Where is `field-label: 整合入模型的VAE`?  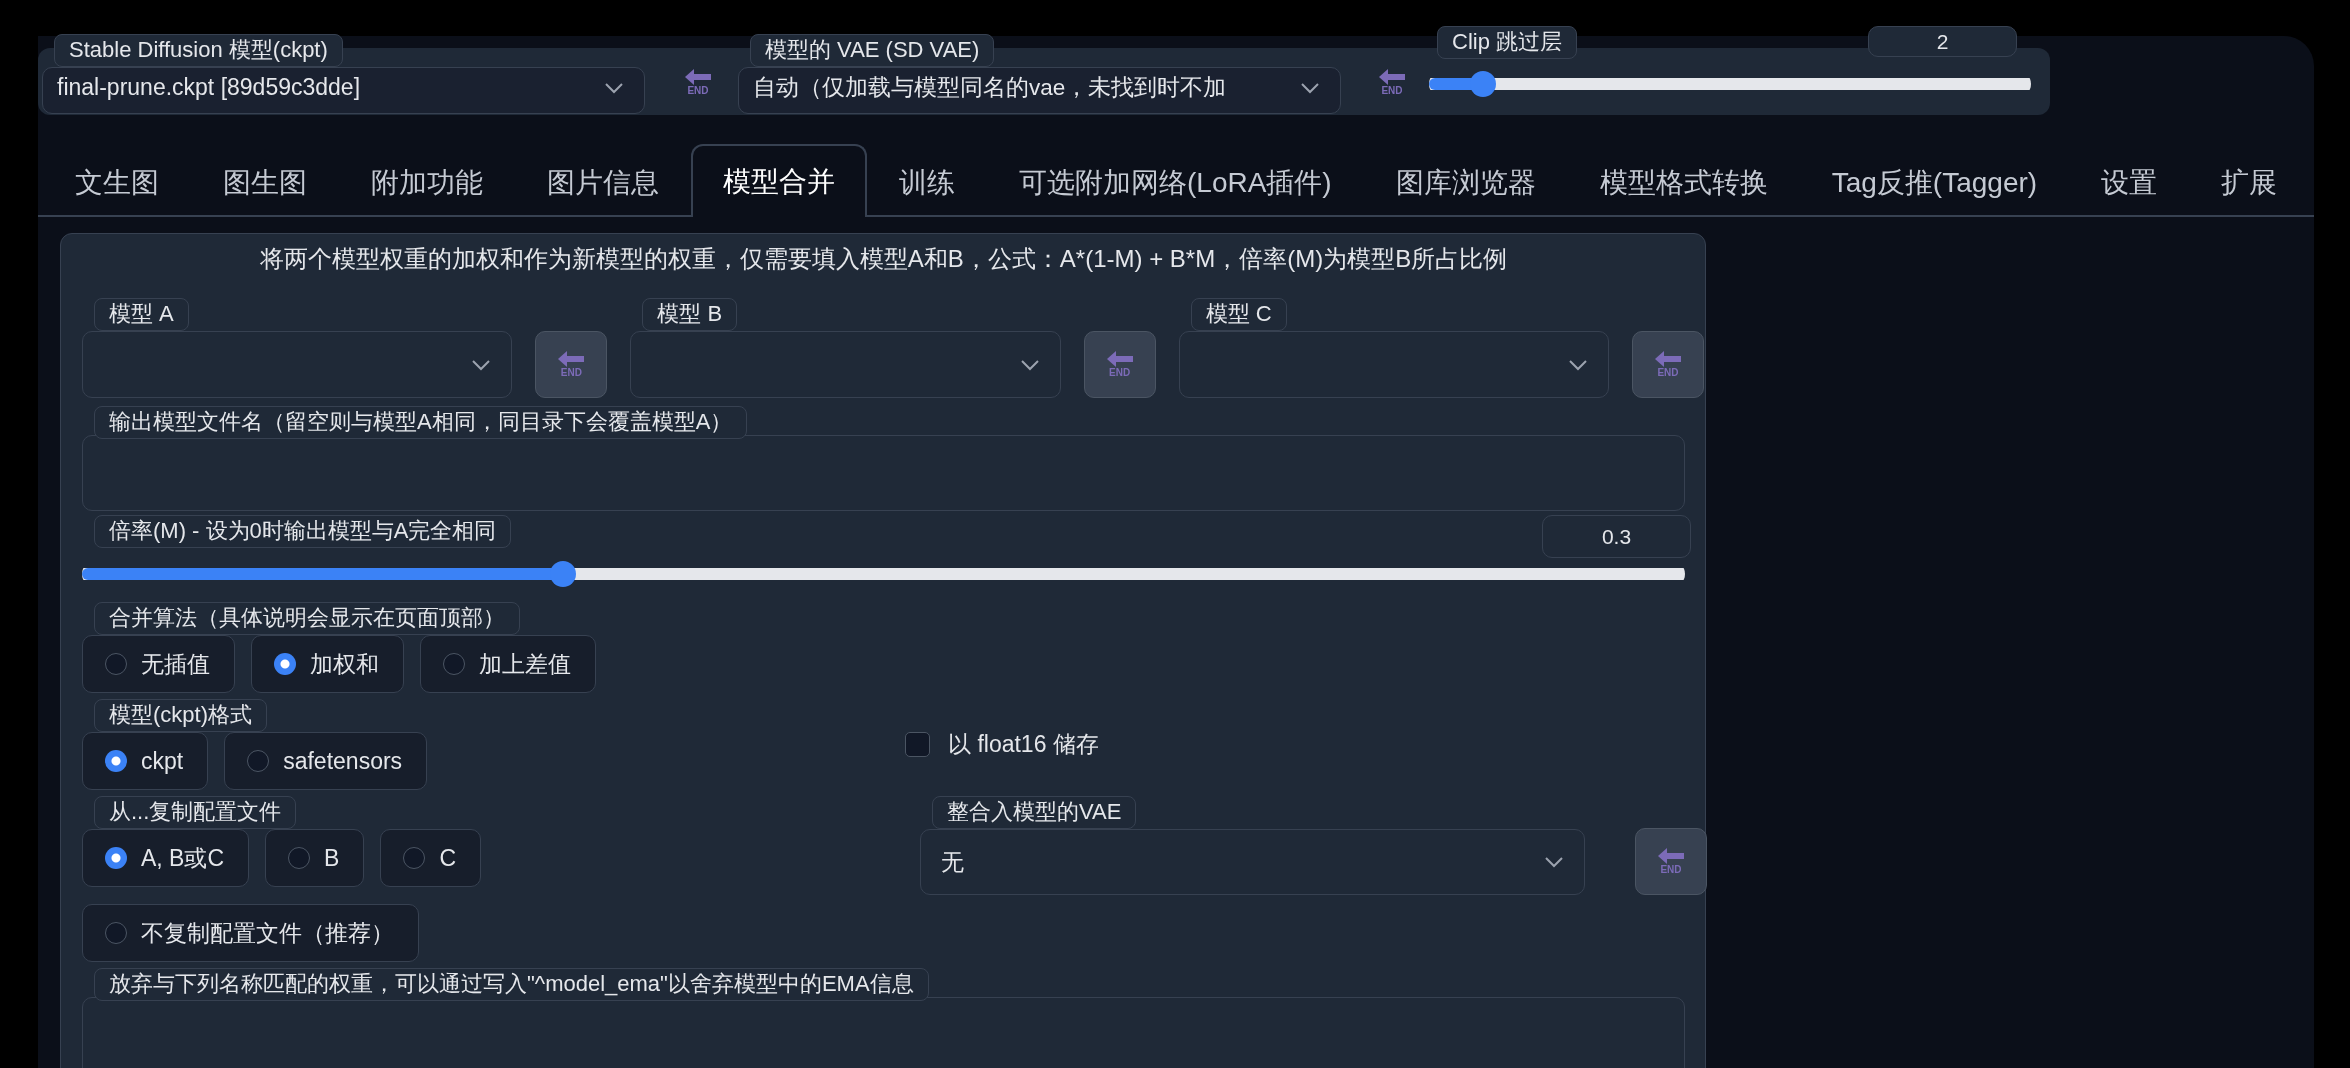 field-label: 整合入模型的VAE is located at coordinates (1034, 812).